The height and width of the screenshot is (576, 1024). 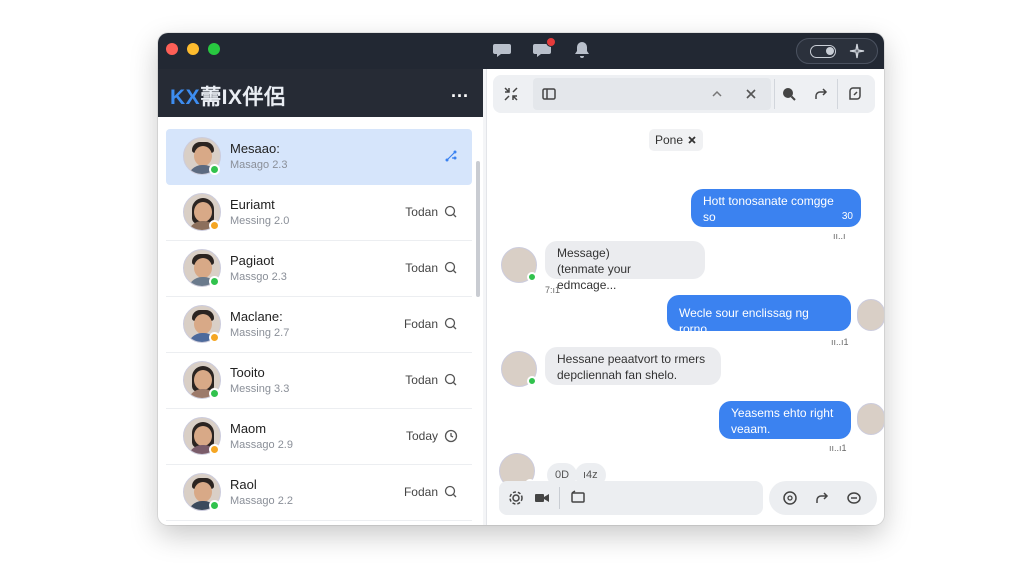 I want to click on message-bubble-outgoing: Wecle sour enclissag ng rorno, so click(x=759, y=315).